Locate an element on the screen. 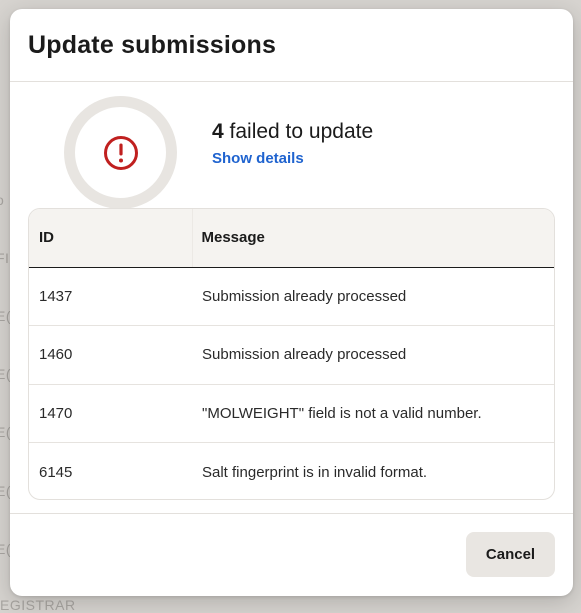 This screenshot has width=581, height=613. table-row: 1437 Submission already processed is located at coordinates (291, 296).